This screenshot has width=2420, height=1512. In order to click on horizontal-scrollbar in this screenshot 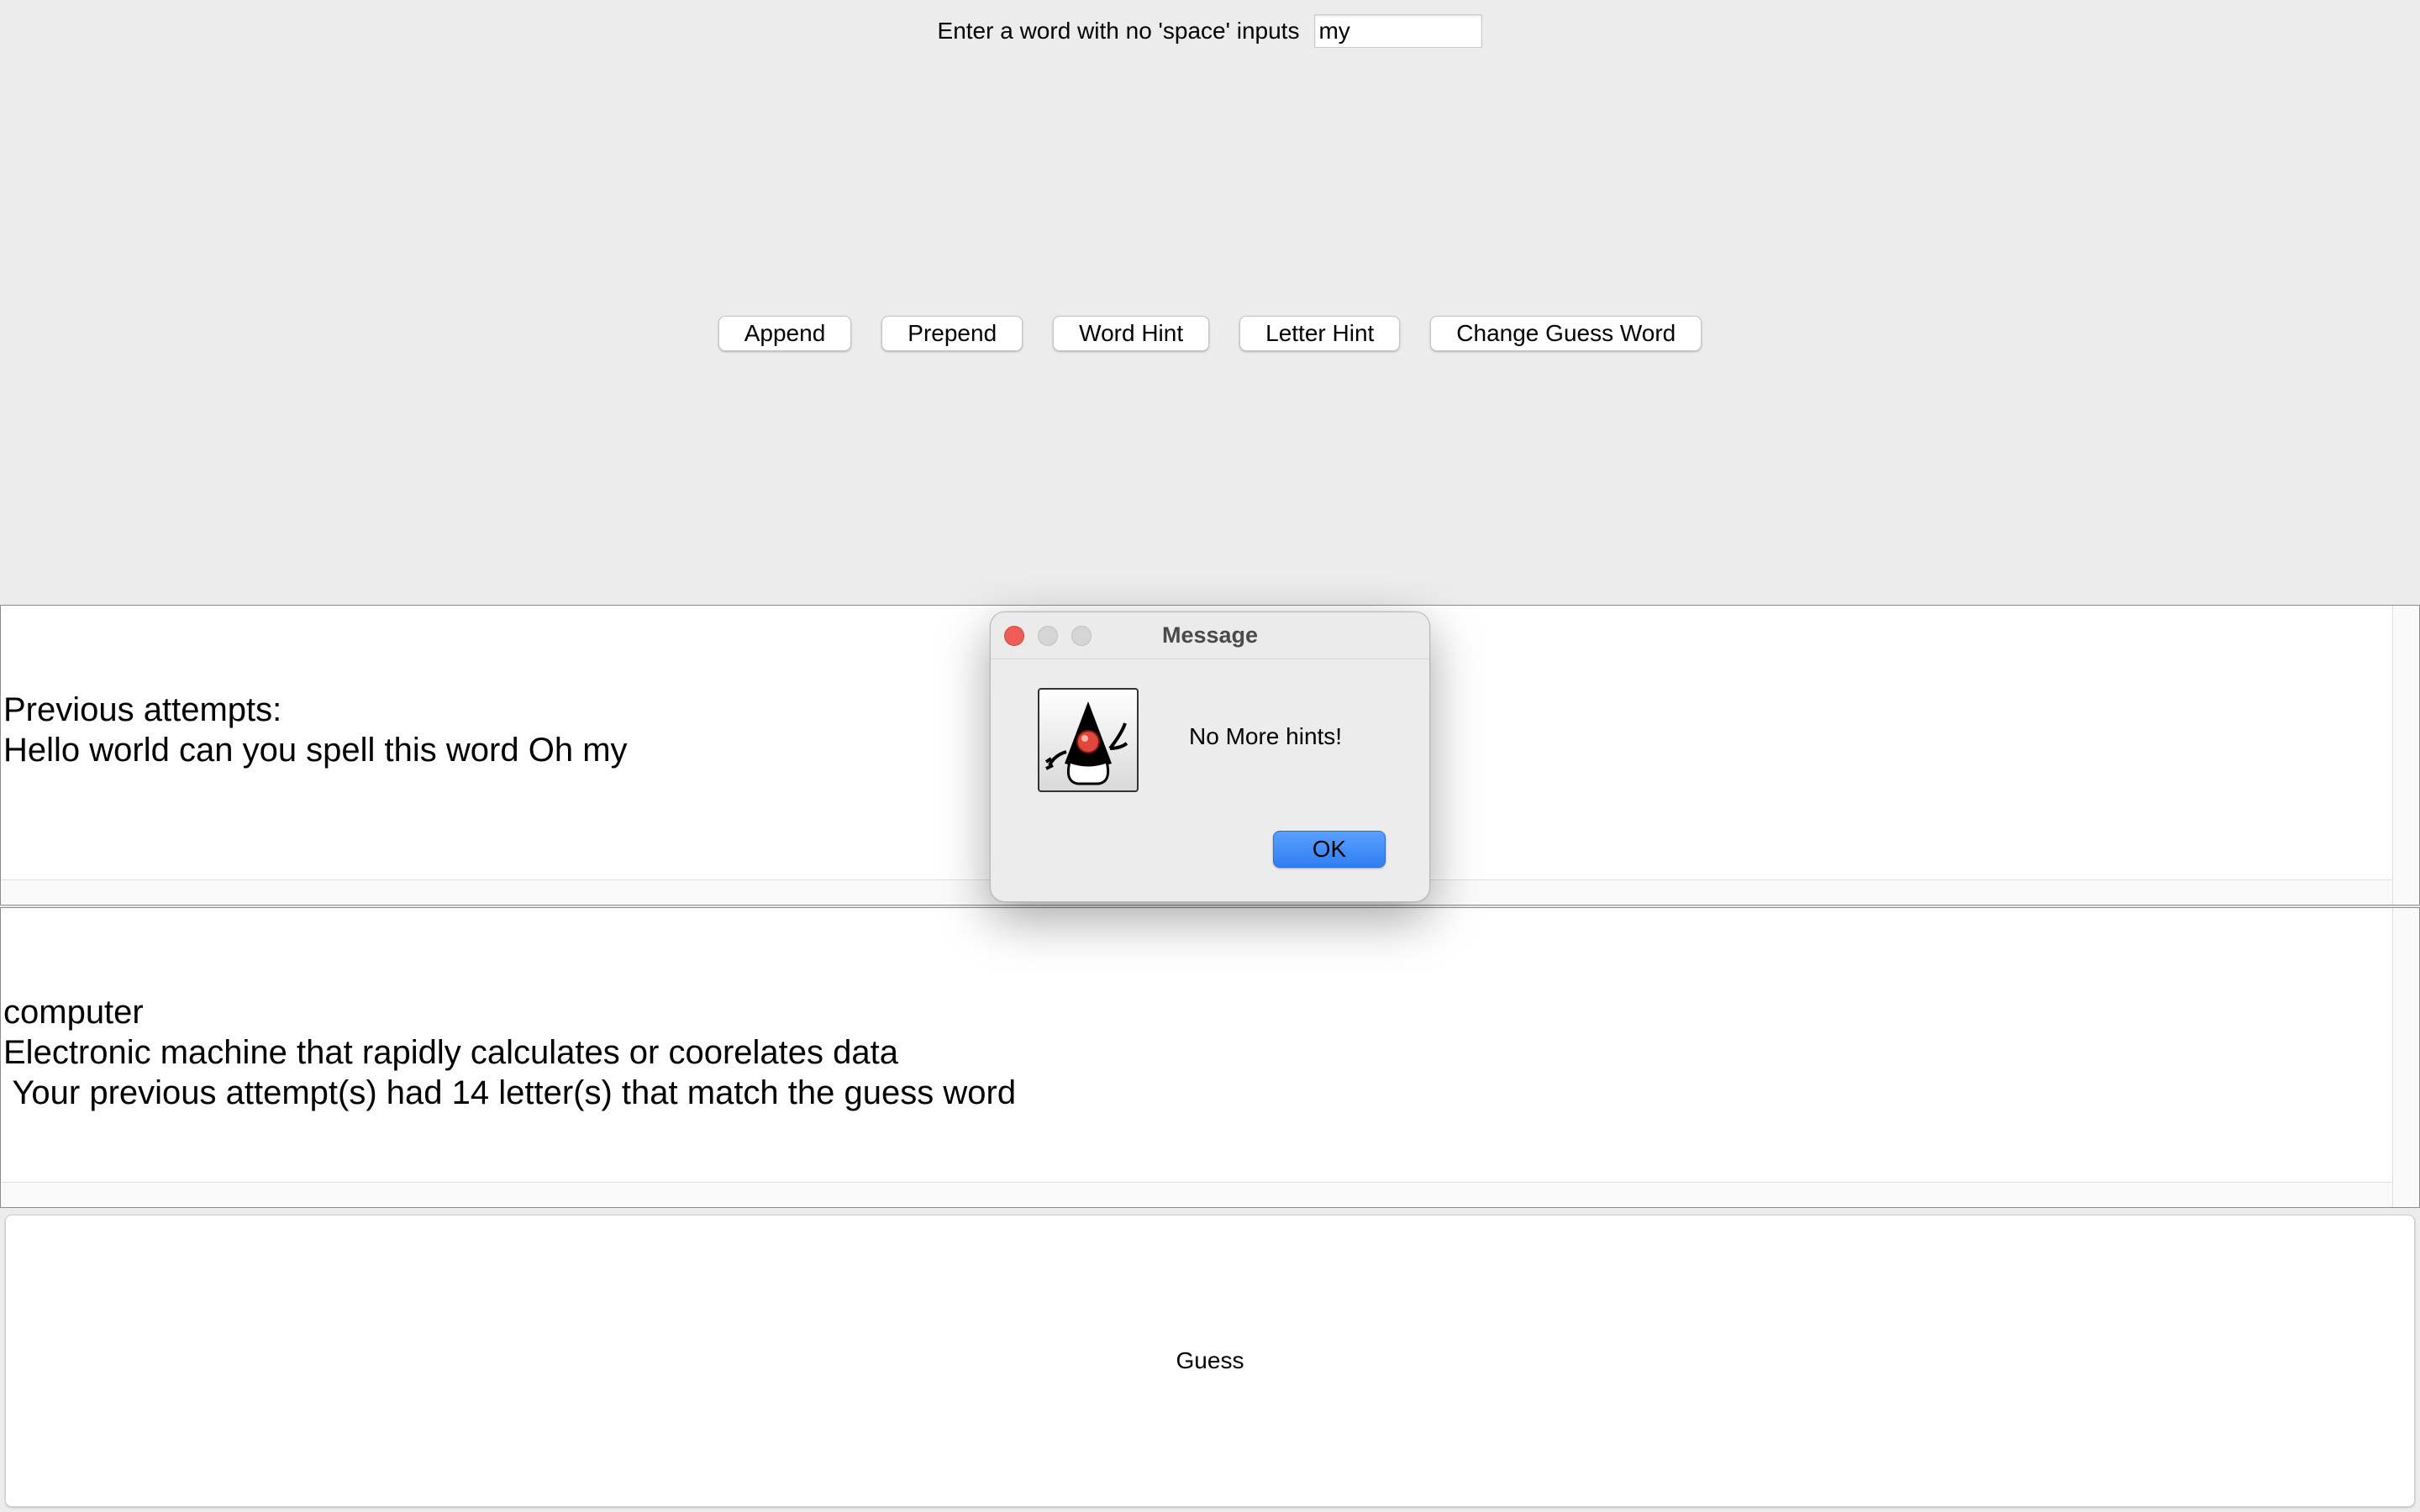, I will do `click(1196, 1194)`.